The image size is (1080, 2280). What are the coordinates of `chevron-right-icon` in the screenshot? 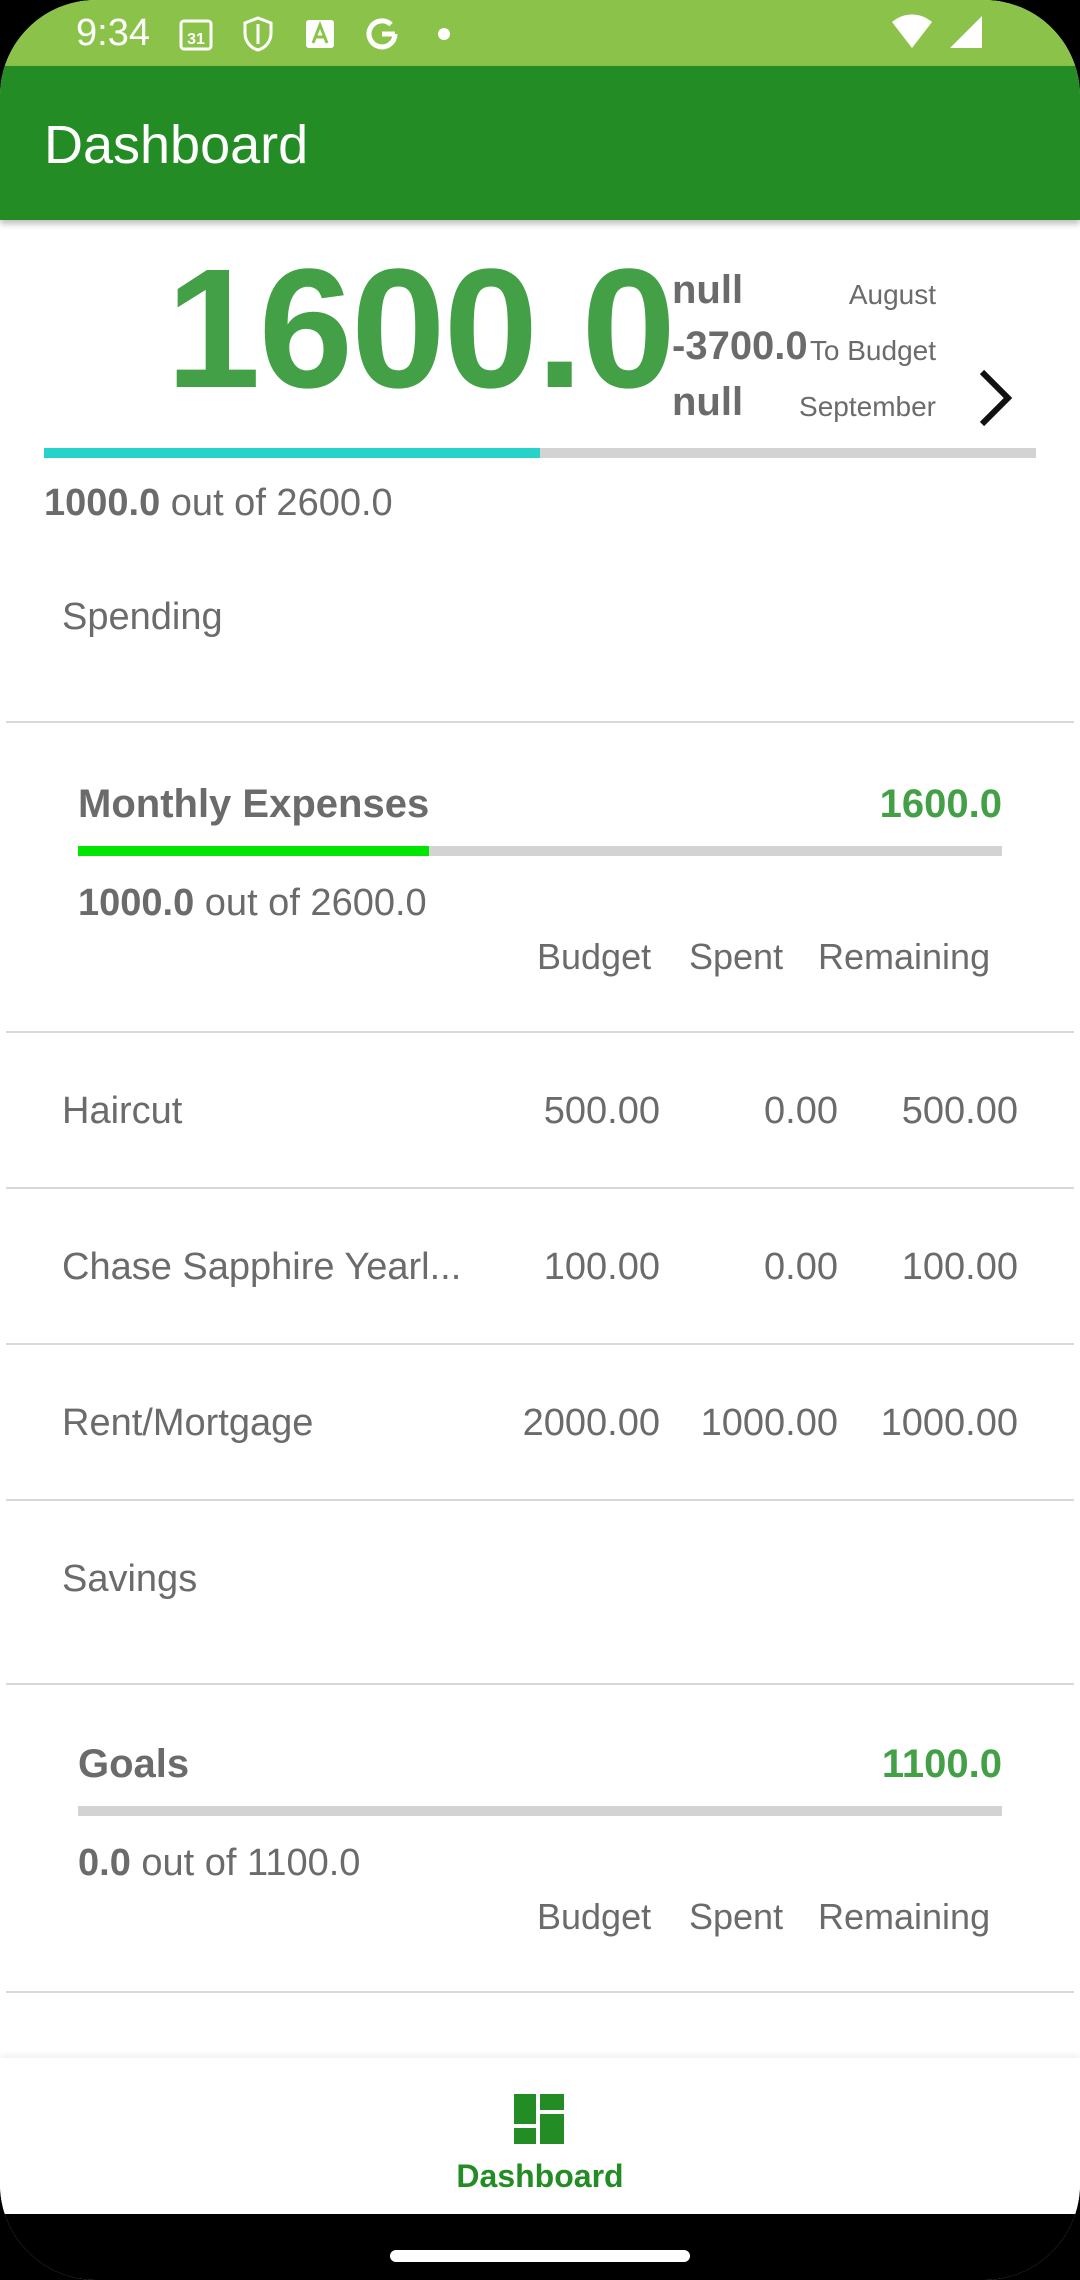 It's located at (996, 398).